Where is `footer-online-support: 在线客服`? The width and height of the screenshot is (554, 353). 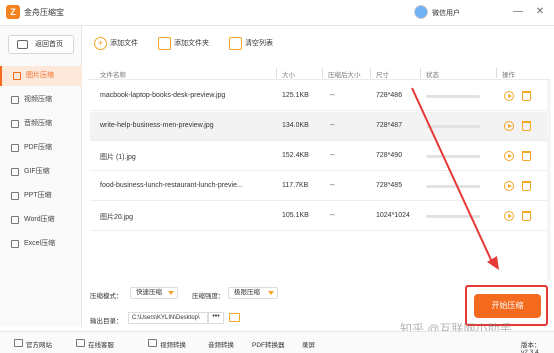 footer-online-support: 在线客服 is located at coordinates (95, 344).